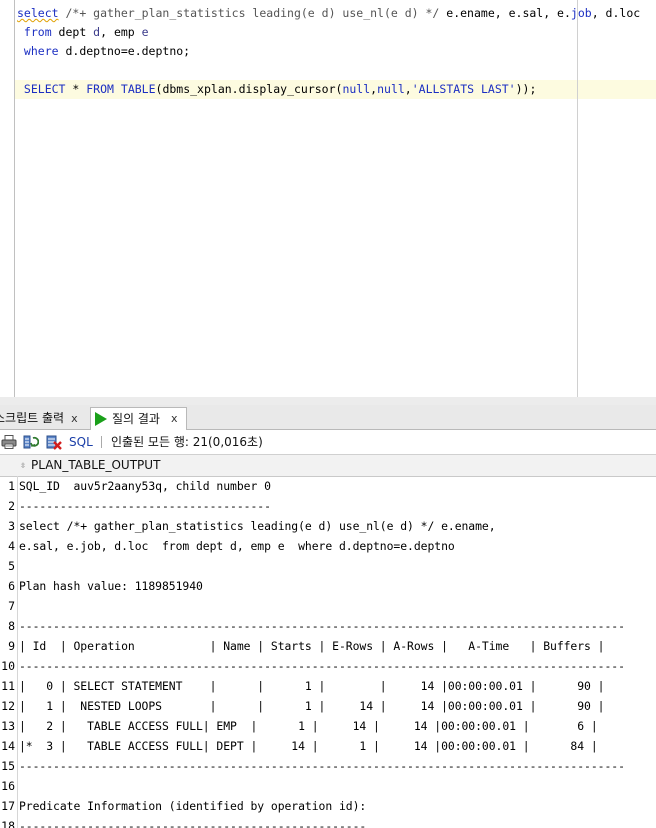 The width and height of the screenshot is (656, 828). What do you see at coordinates (11, 606) in the screenshot?
I see `row-number: 7` at bounding box center [11, 606].